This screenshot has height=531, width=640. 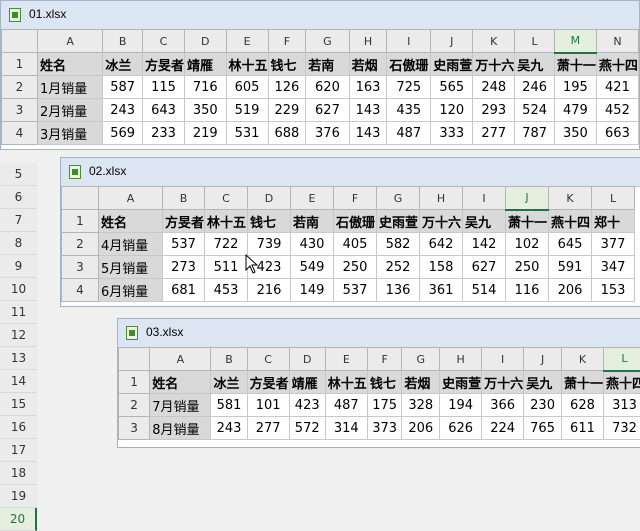 What do you see at coordinates (180, 428) in the screenshot?
I see `row-label-cell: 8月销量` at bounding box center [180, 428].